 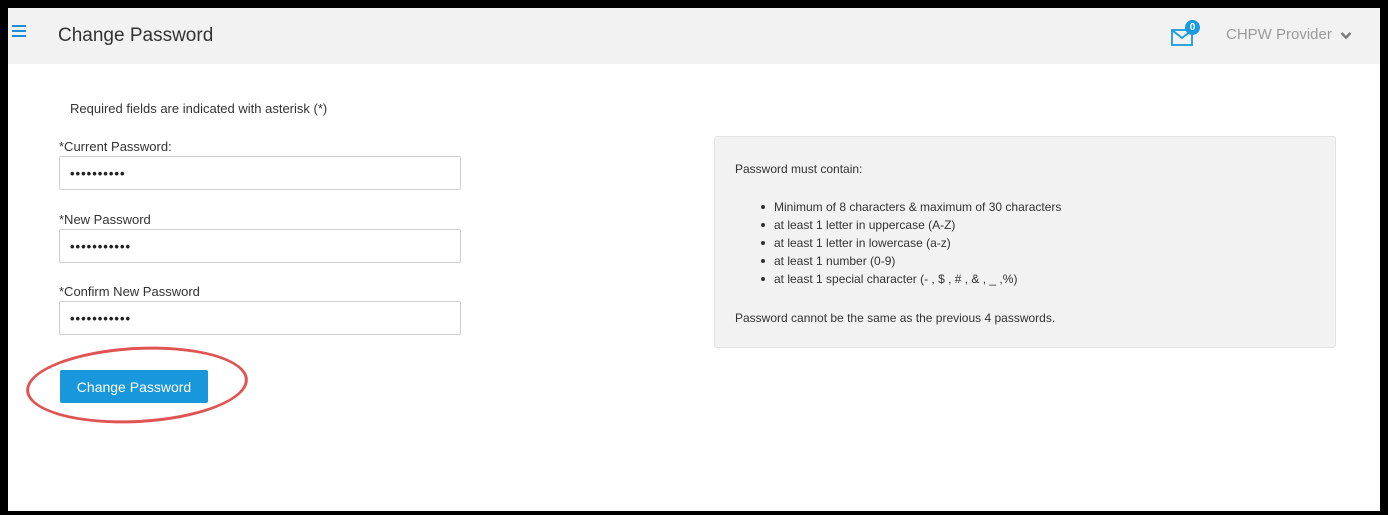 I want to click on current-password-label: *Current Password:, so click(x=115, y=146).